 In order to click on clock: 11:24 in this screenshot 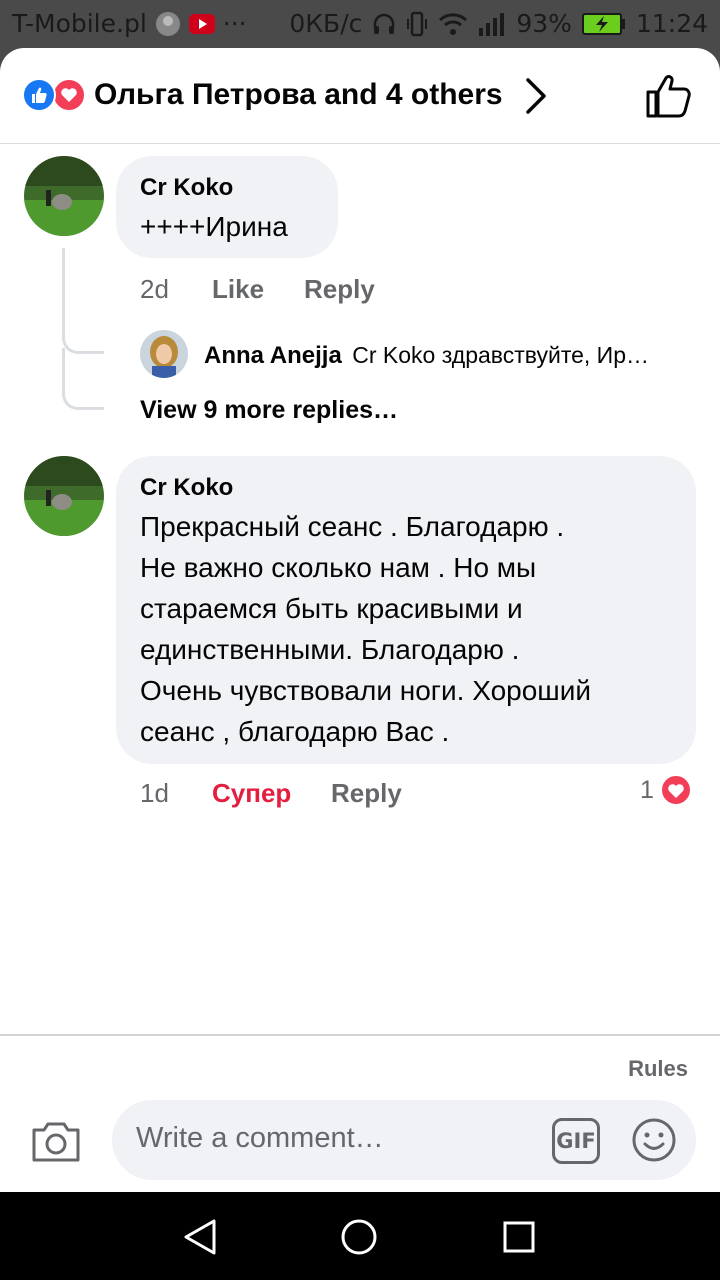, I will do `click(671, 23)`.